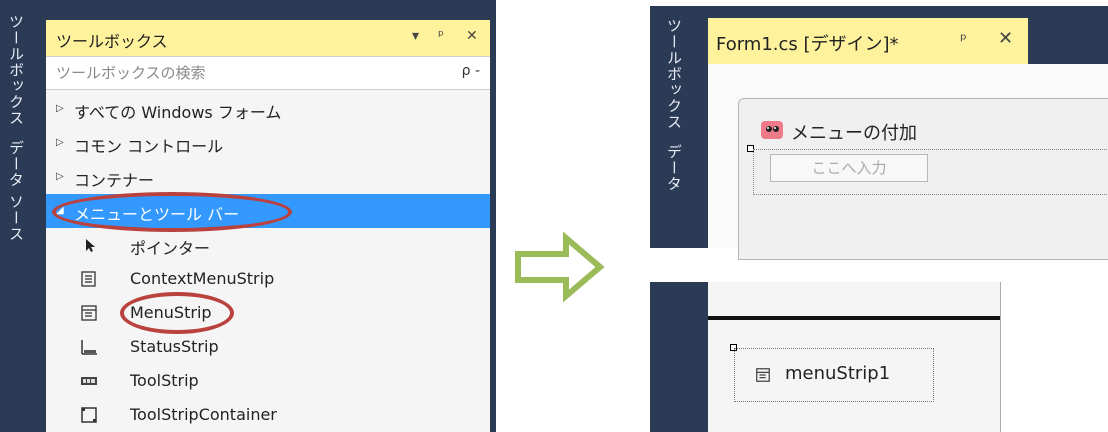 The width and height of the screenshot is (1108, 432). Describe the element at coordinates (679, 357) in the screenshot. I see `tray-side-strip` at that location.